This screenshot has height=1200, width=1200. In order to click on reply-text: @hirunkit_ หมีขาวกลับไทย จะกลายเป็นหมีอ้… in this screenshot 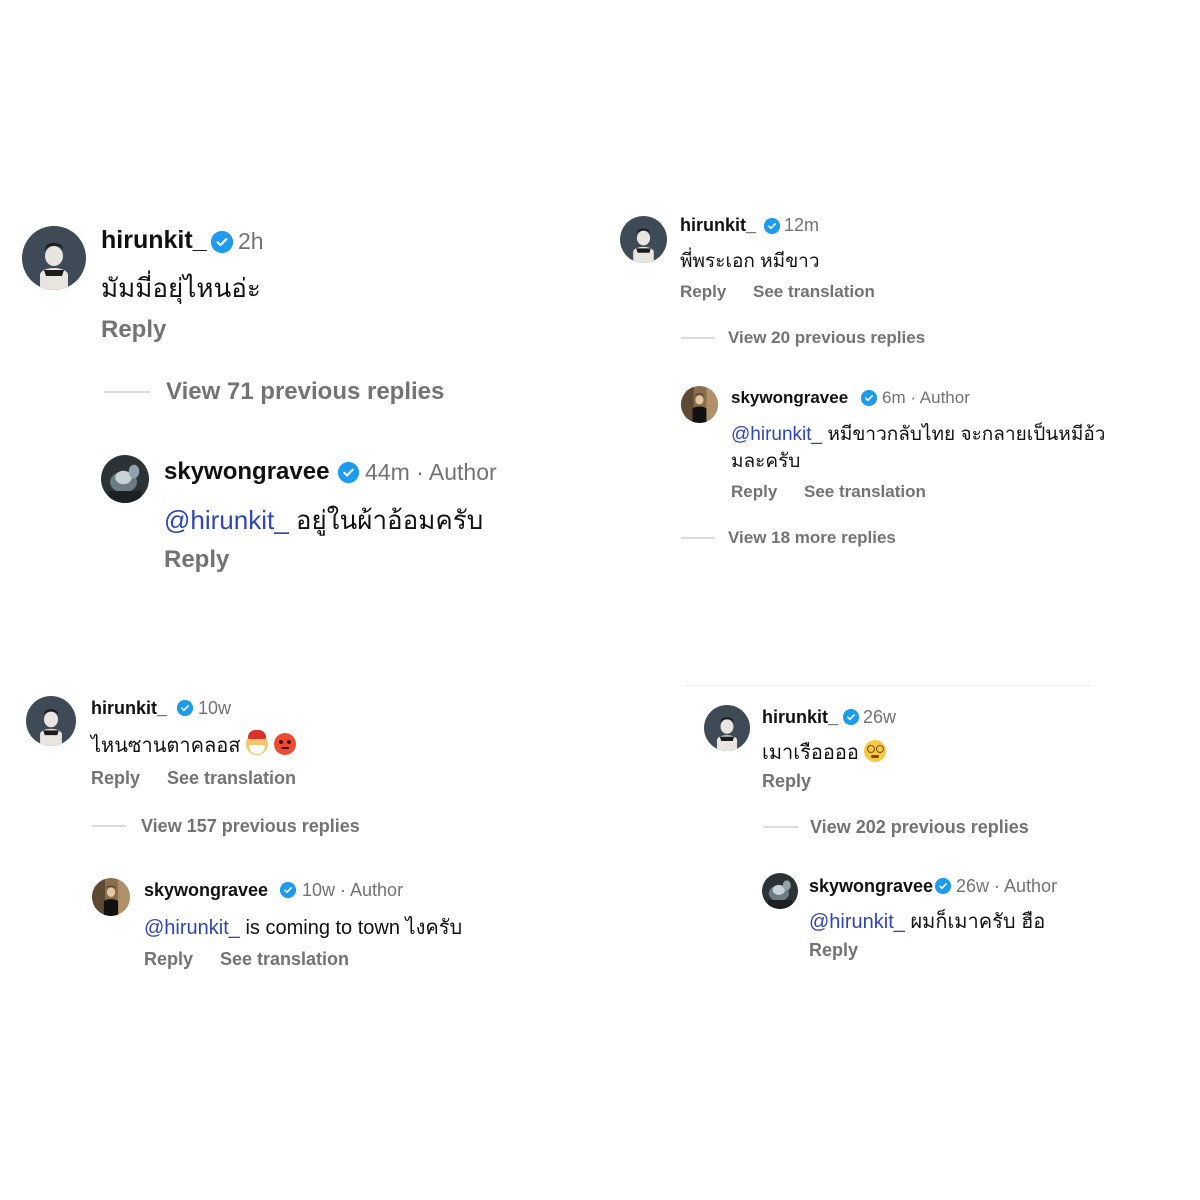, I will do `click(918, 434)`.